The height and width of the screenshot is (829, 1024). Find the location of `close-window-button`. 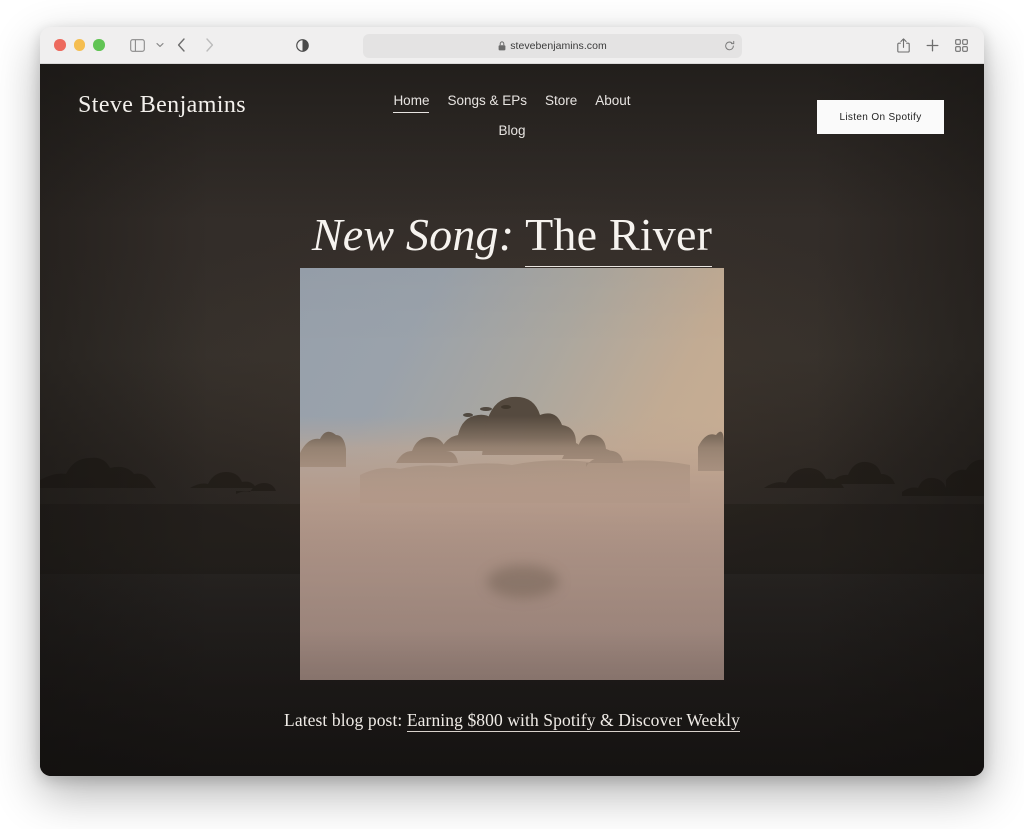

close-window-button is located at coordinates (60, 45).